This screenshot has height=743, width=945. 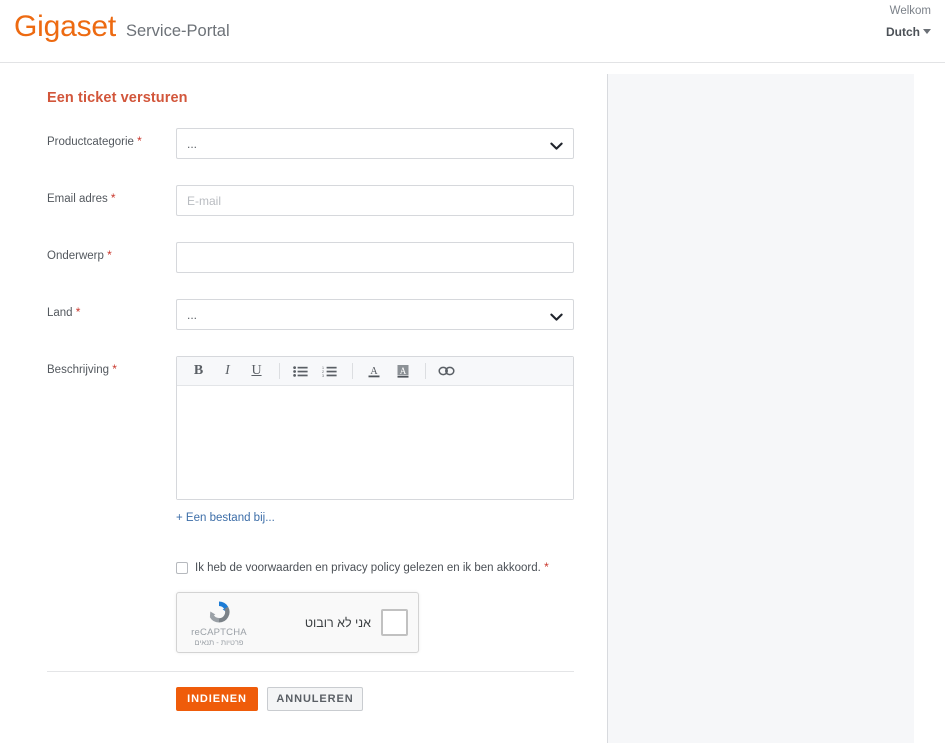 I want to click on recaptcha-logo-icon, so click(x=219, y=612).